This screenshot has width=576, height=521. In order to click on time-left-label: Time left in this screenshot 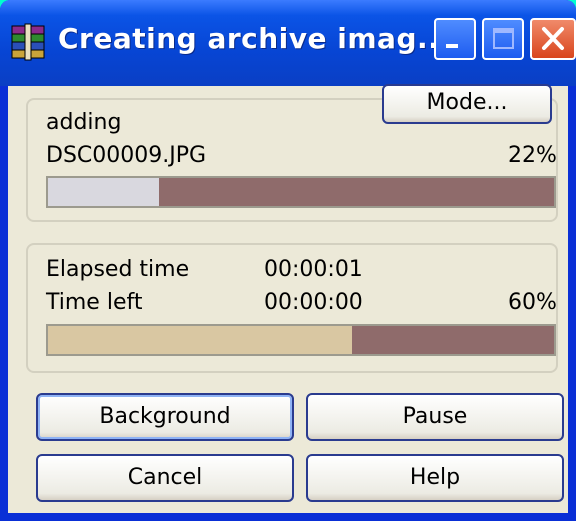, I will do `click(94, 302)`.